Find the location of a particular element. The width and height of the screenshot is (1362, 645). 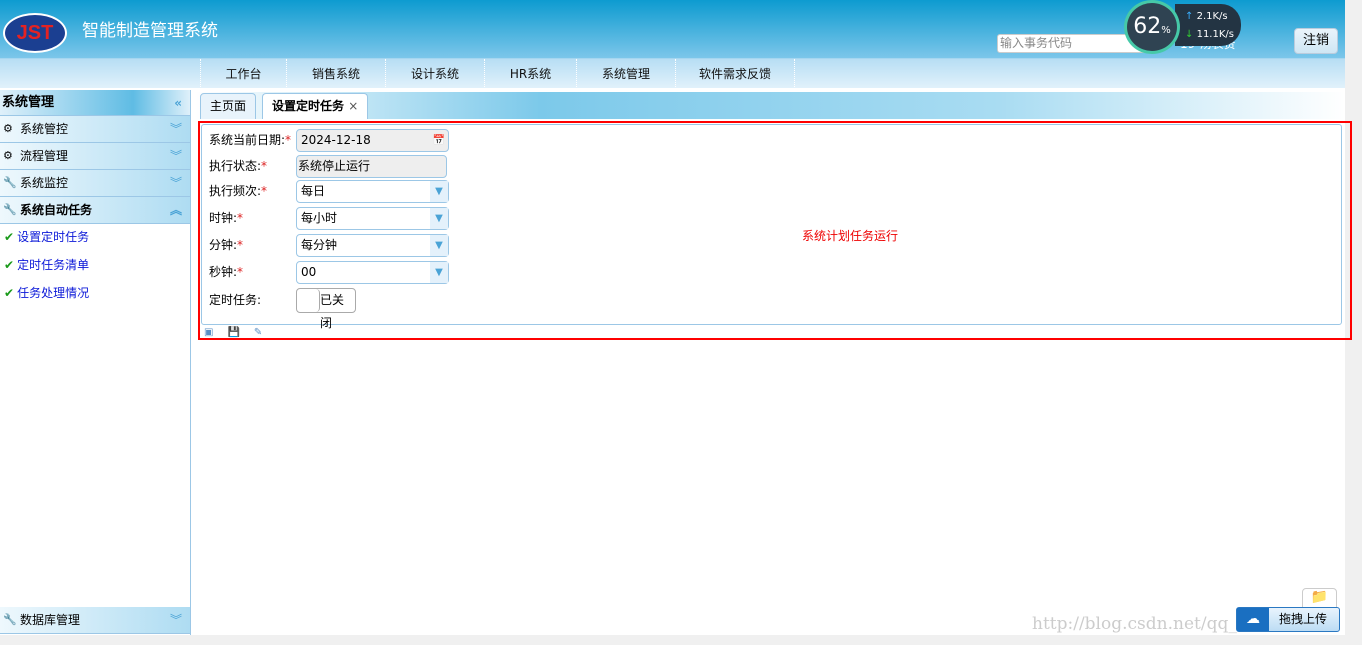

nav-sales: 销售系统 is located at coordinates (335, 74).